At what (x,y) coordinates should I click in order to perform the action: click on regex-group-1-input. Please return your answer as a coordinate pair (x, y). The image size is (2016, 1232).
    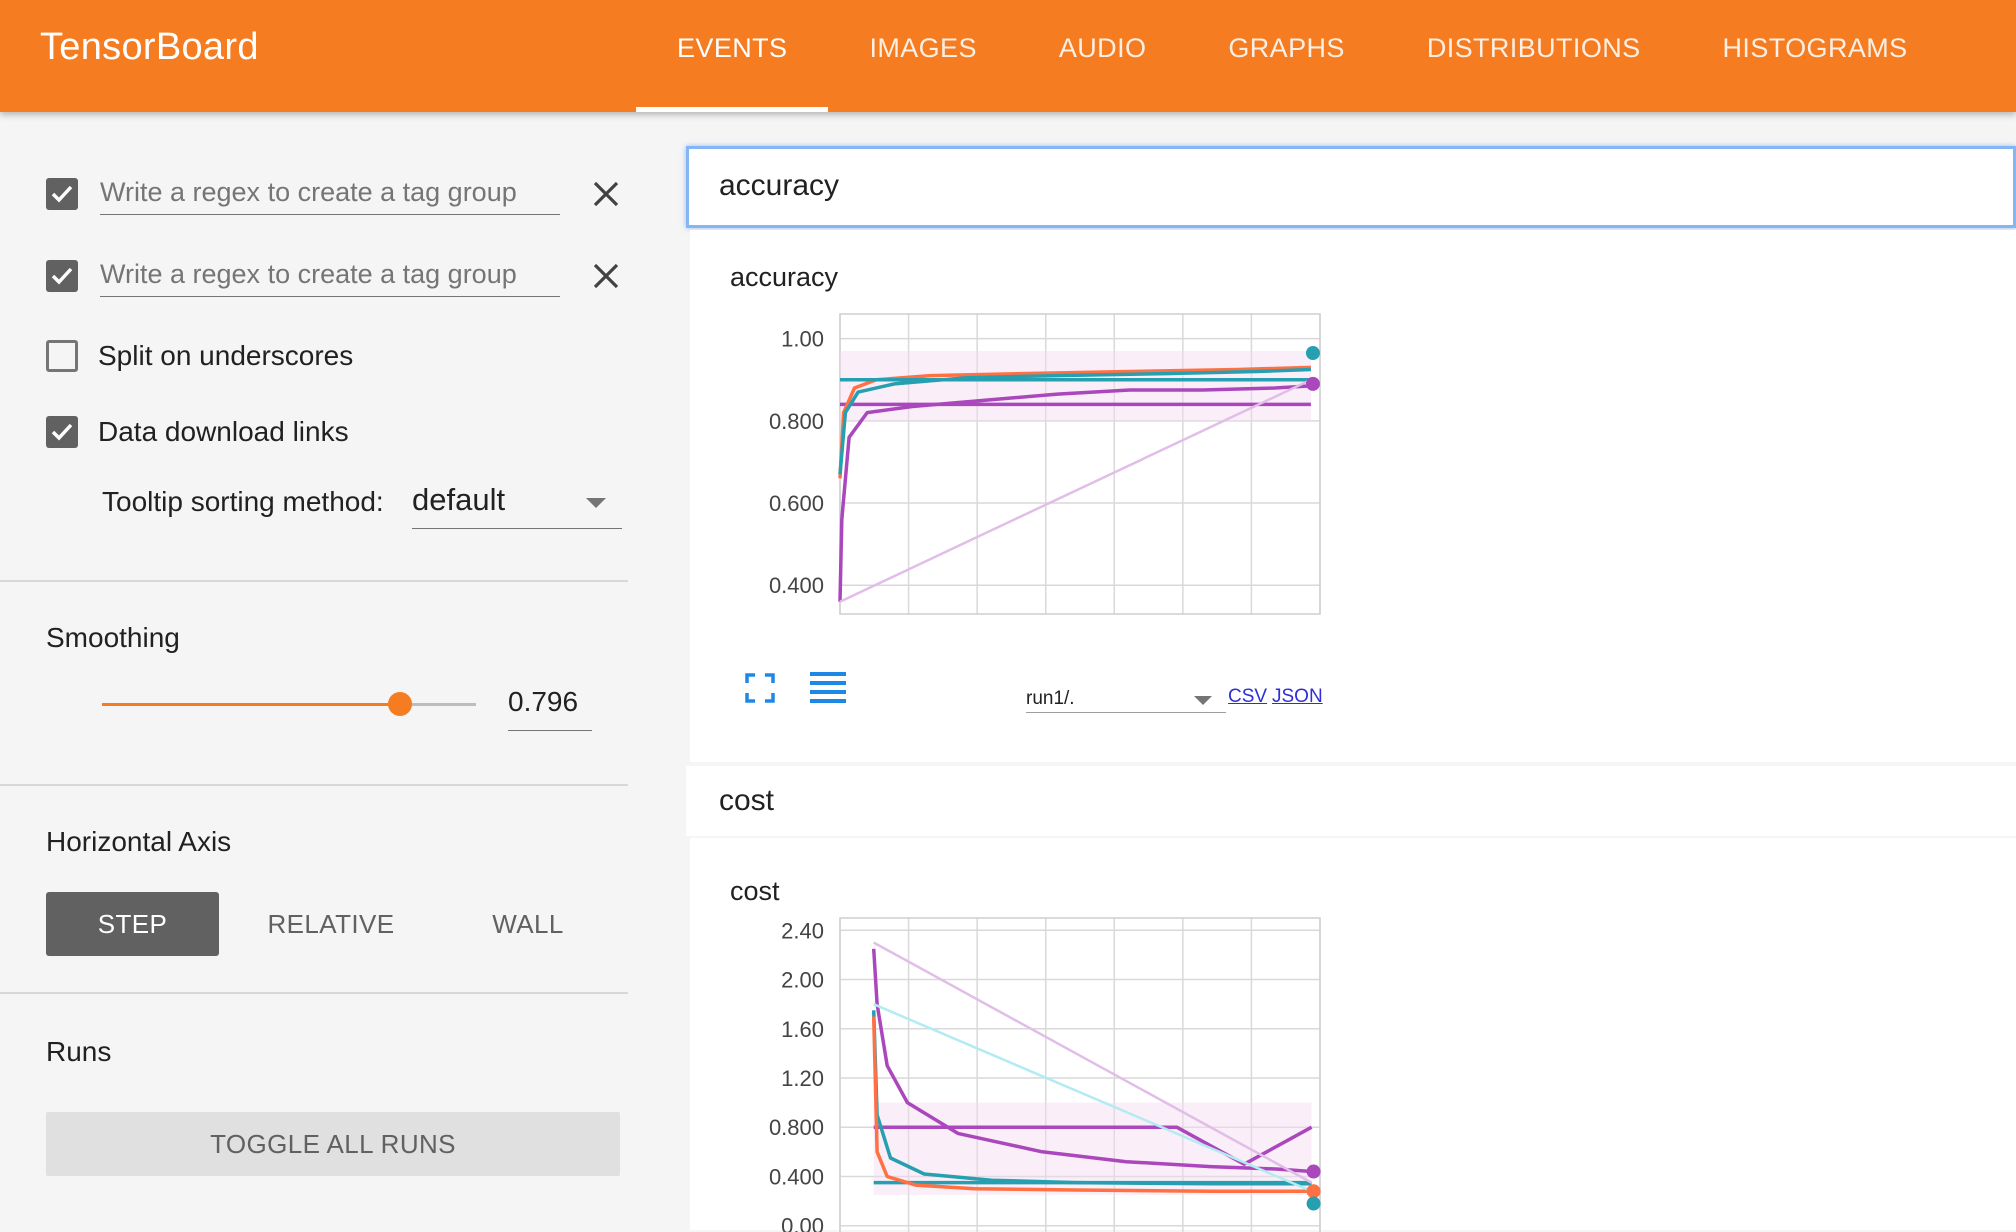
    Looking at the image, I should click on (330, 192).